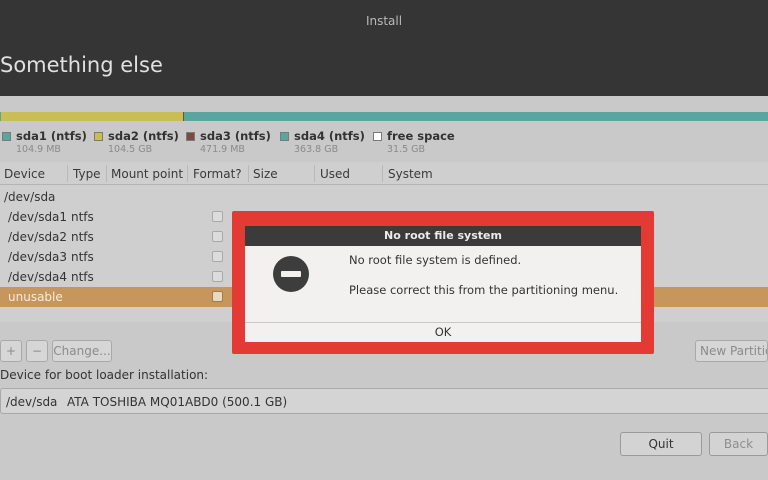  Describe the element at coordinates (11, 351) in the screenshot. I see `add-partition-button: +` at that location.